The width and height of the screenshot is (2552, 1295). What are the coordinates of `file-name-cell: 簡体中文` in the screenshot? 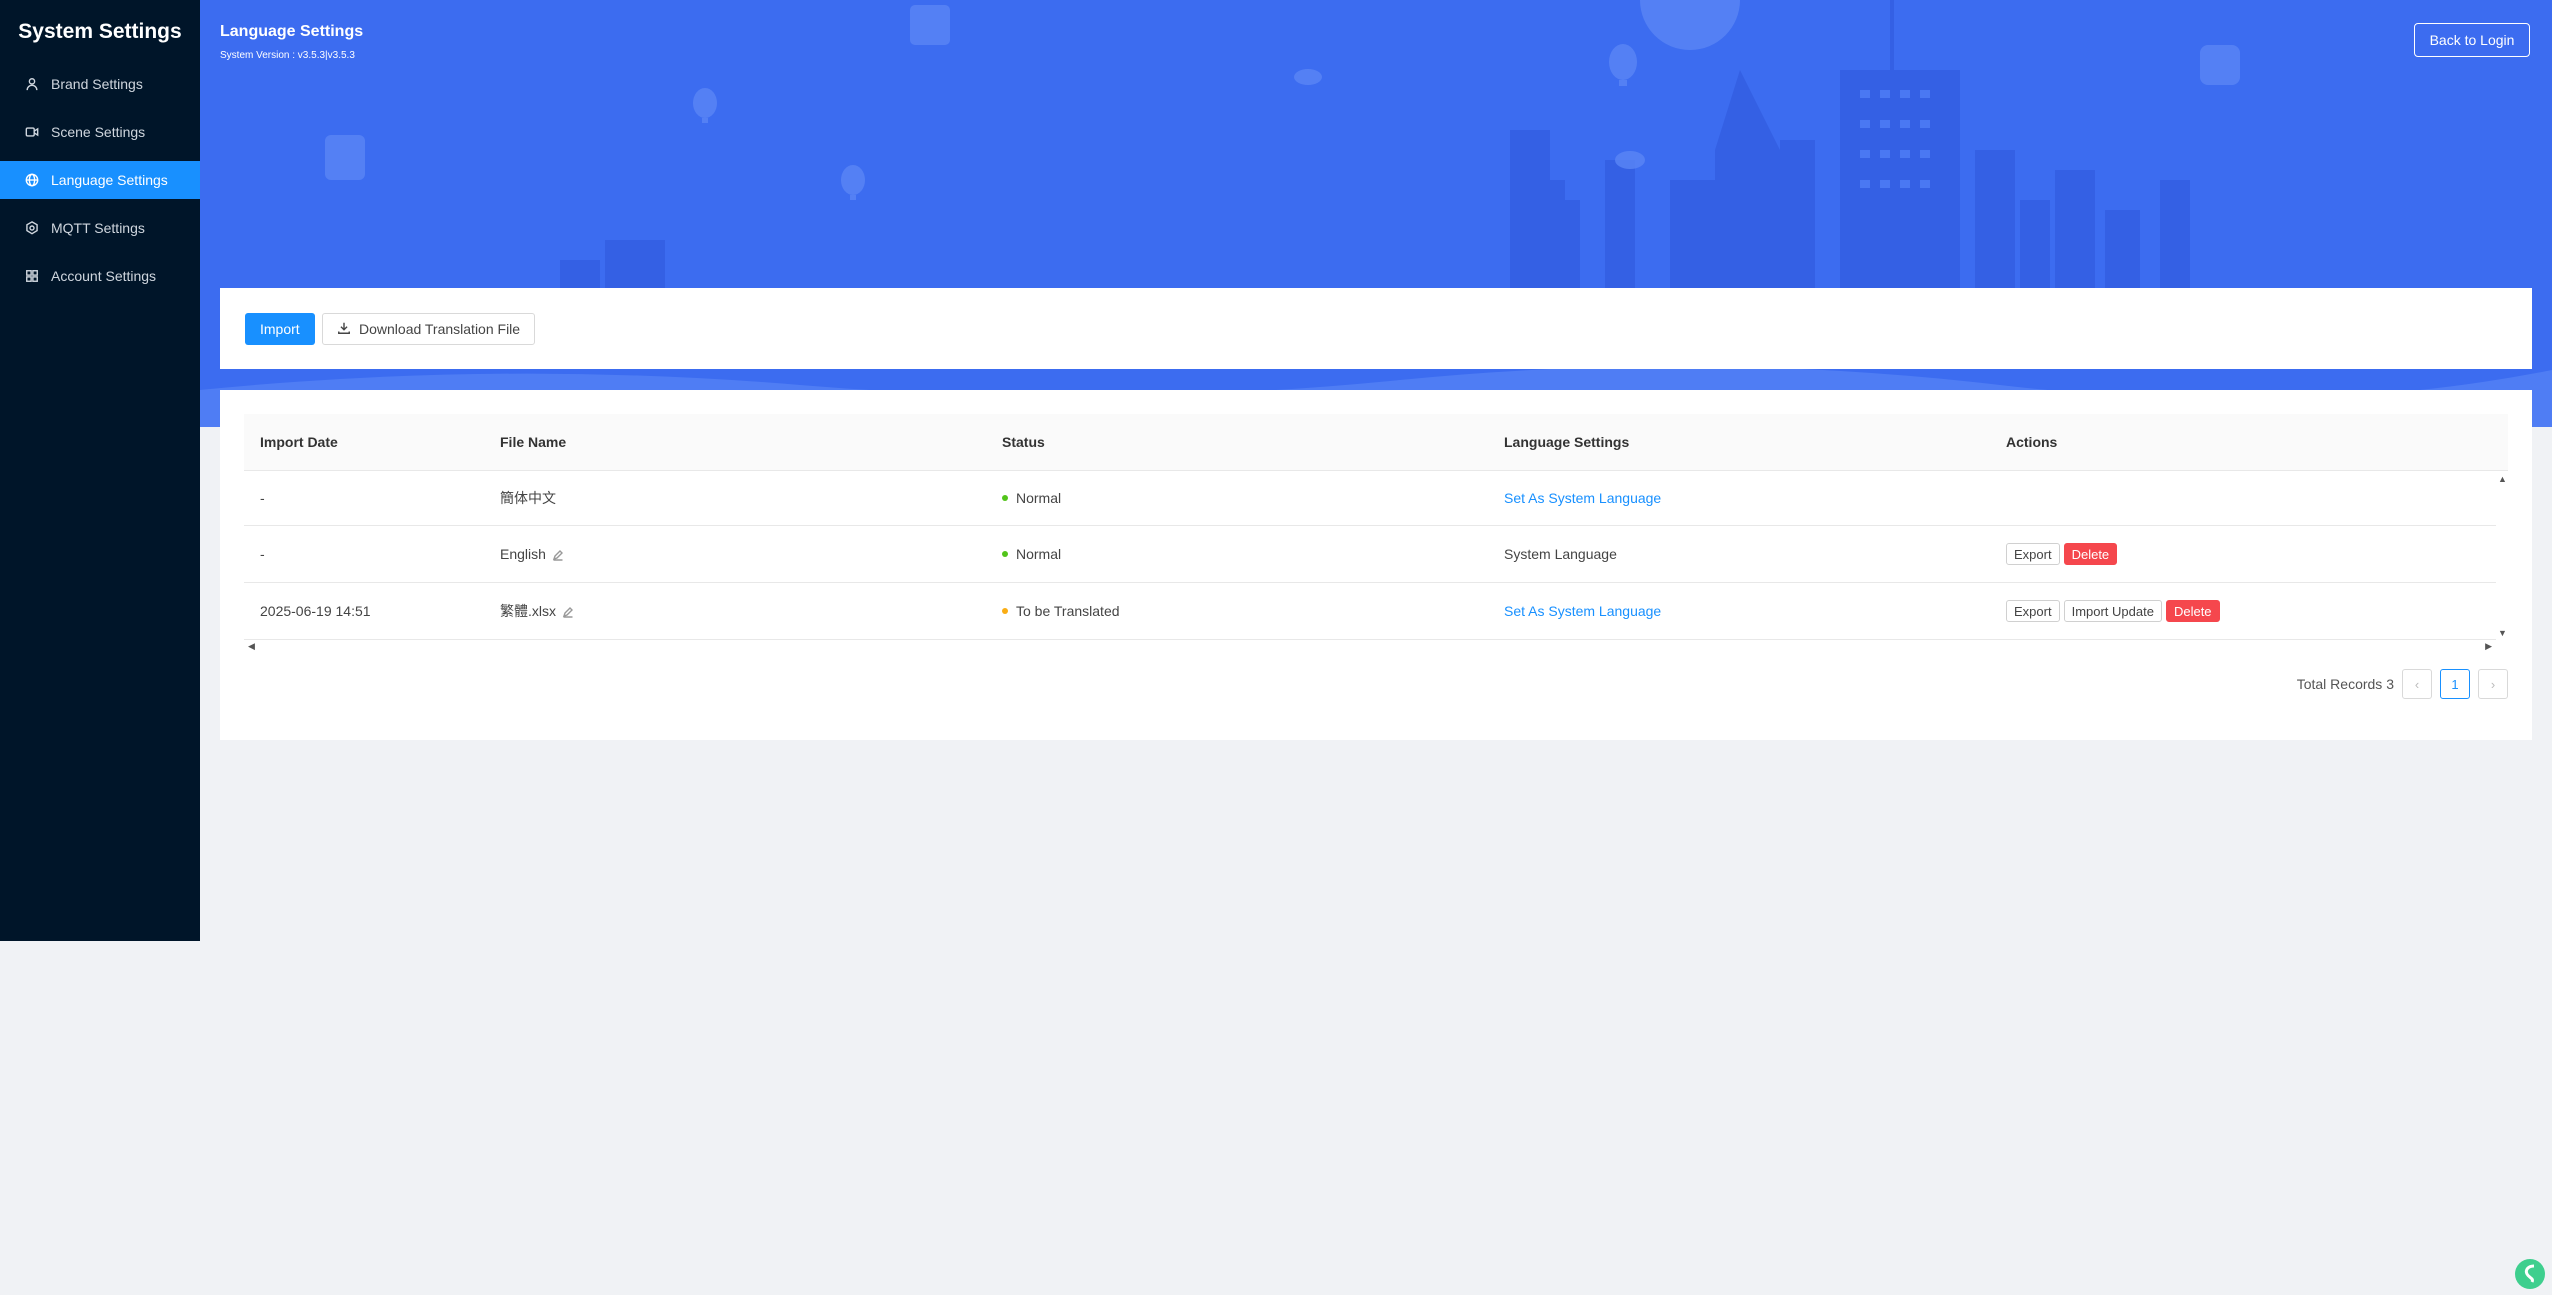 It's located at (528, 498).